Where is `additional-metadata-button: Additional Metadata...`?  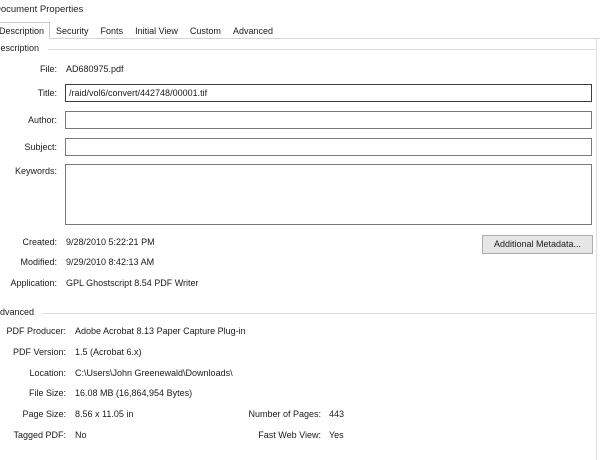 additional-metadata-button: Additional Metadata... is located at coordinates (537, 244).